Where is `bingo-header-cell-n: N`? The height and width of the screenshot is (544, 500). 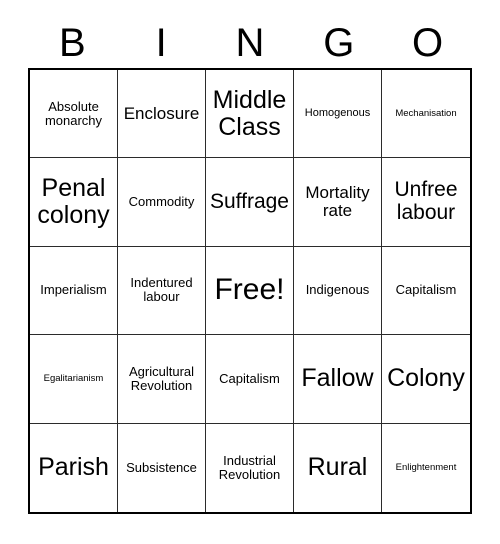
bingo-header-cell-n: N is located at coordinates (250, 43).